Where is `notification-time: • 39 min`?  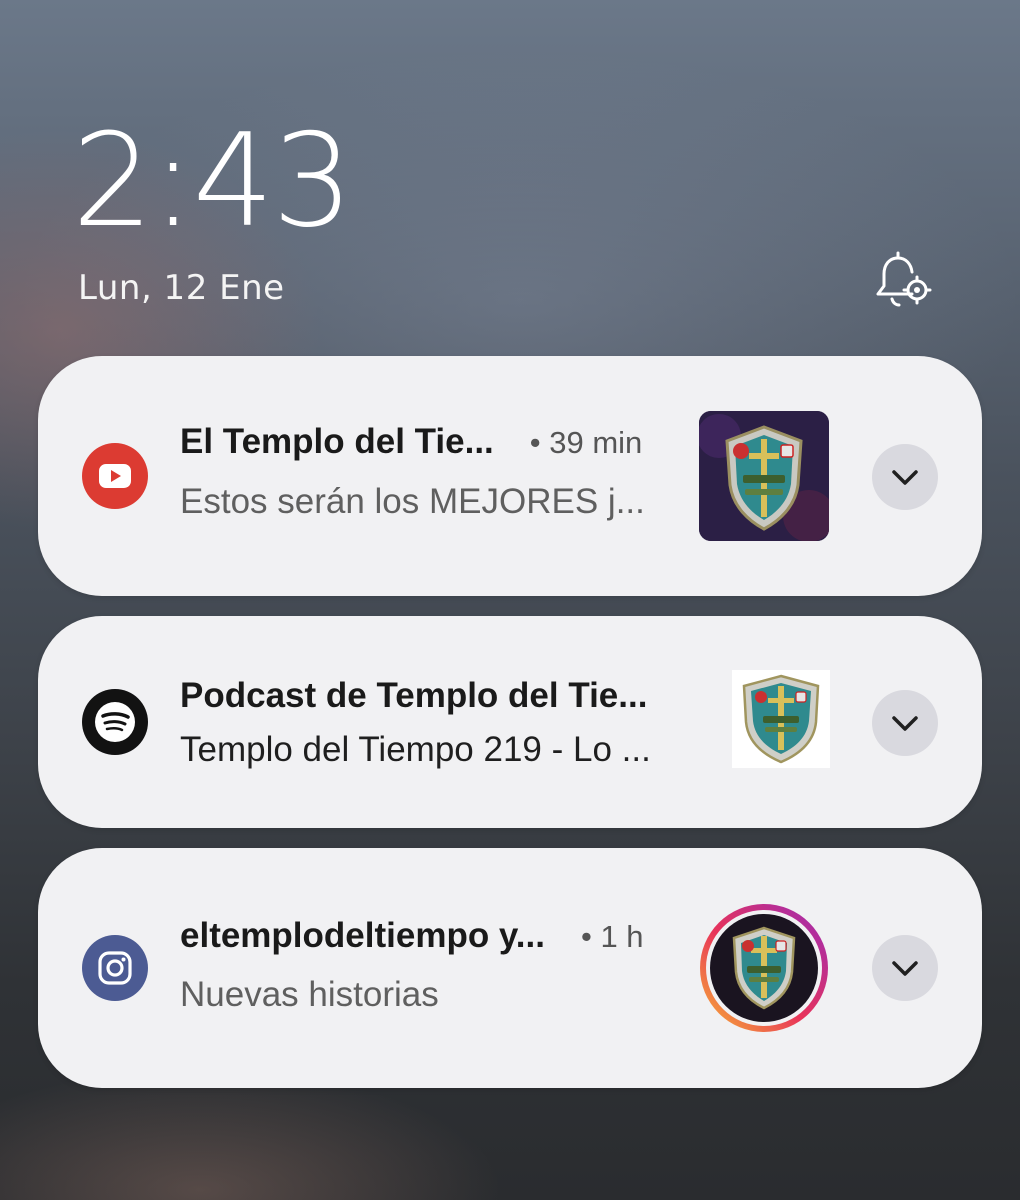
notification-time: • 39 min is located at coordinates (586, 442).